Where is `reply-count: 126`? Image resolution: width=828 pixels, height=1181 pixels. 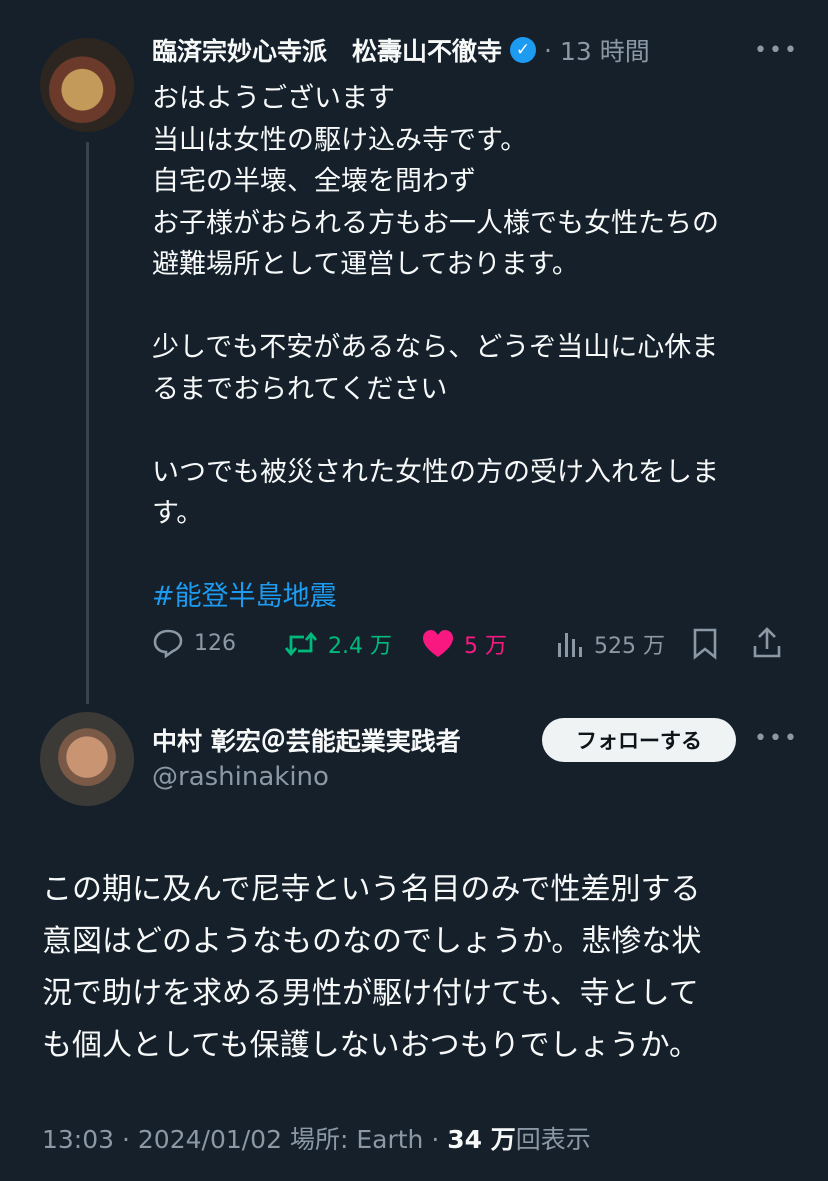
reply-count: 126 is located at coordinates (215, 643).